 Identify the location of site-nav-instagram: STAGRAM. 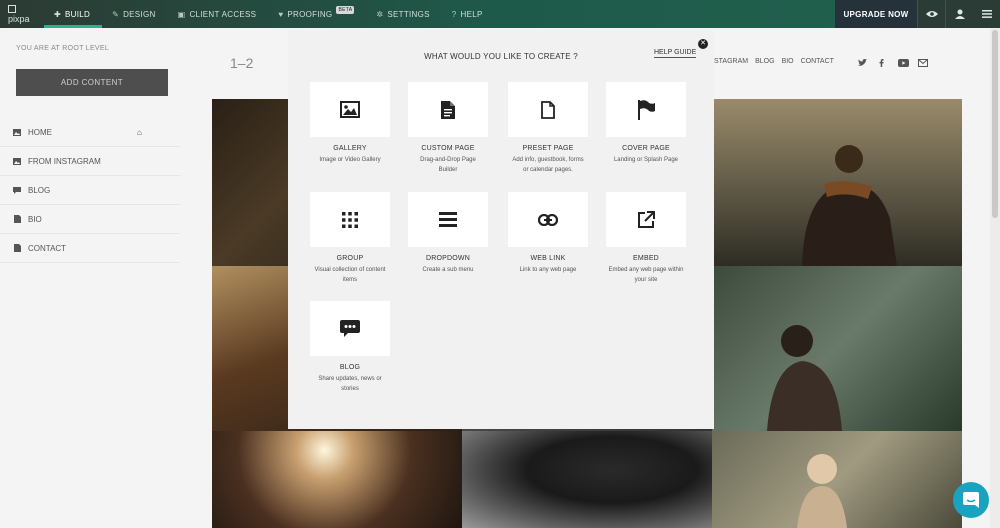
(731, 61).